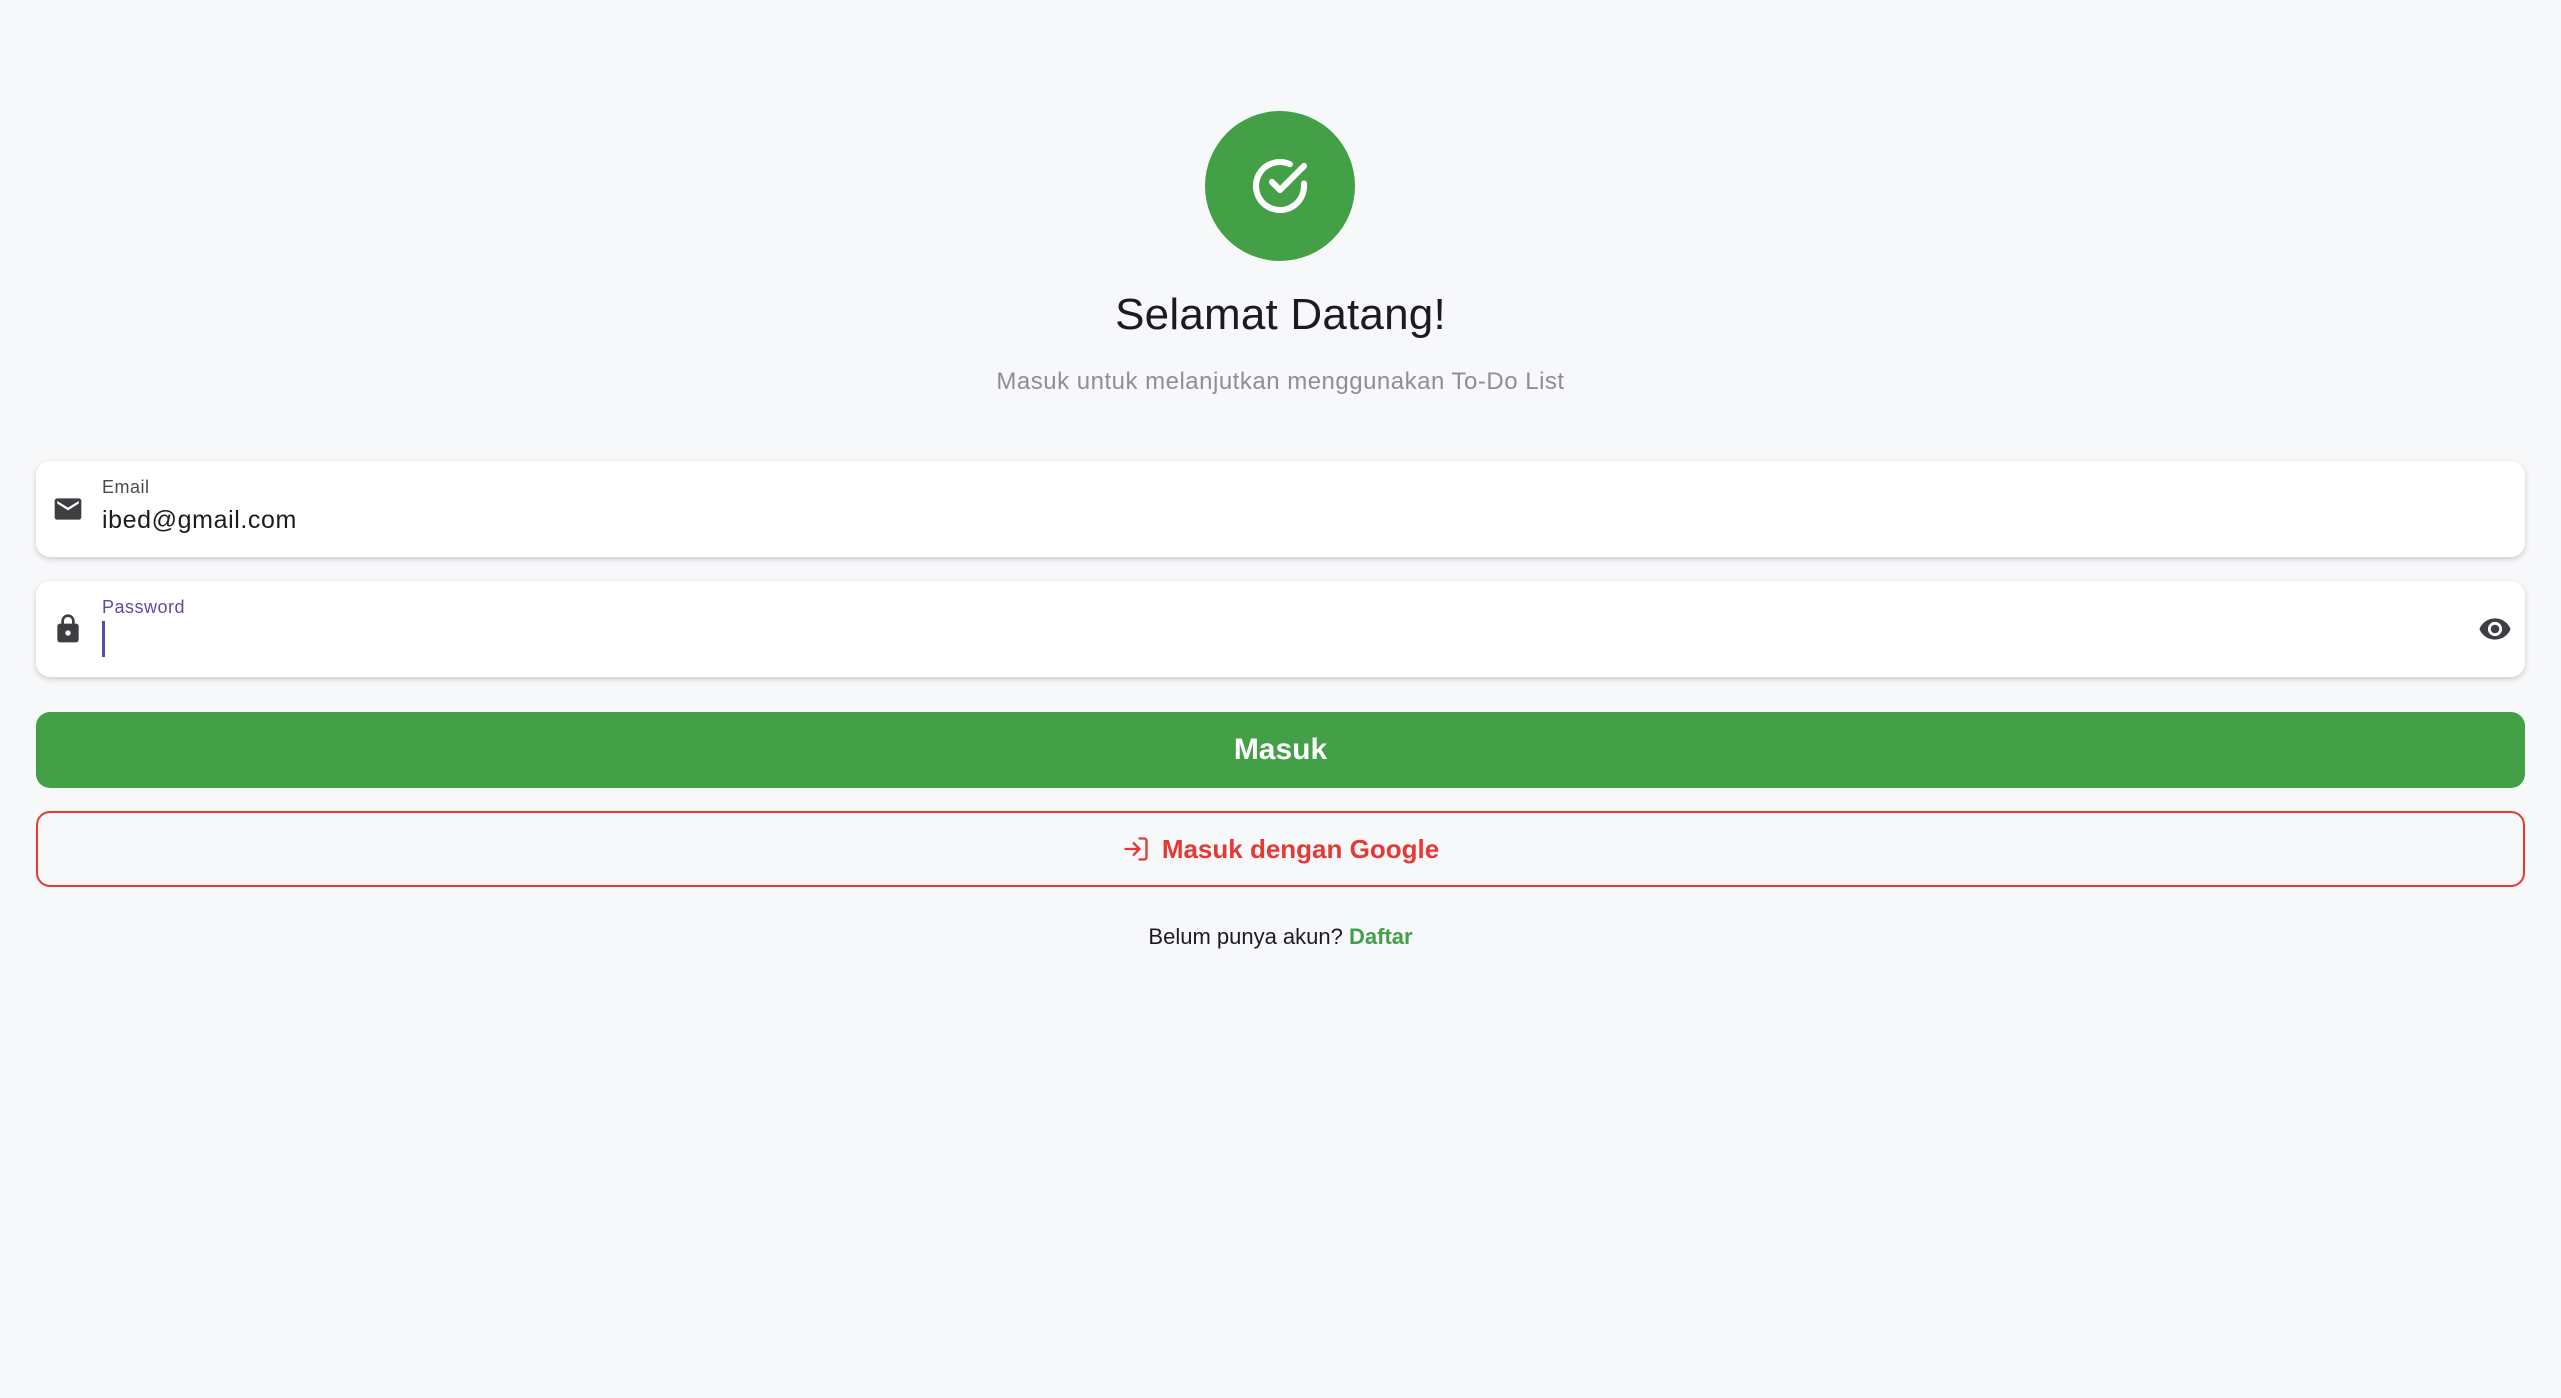 Image resolution: width=2561 pixels, height=1398 pixels. I want to click on toggle-password-visibility-button, so click(2495, 629).